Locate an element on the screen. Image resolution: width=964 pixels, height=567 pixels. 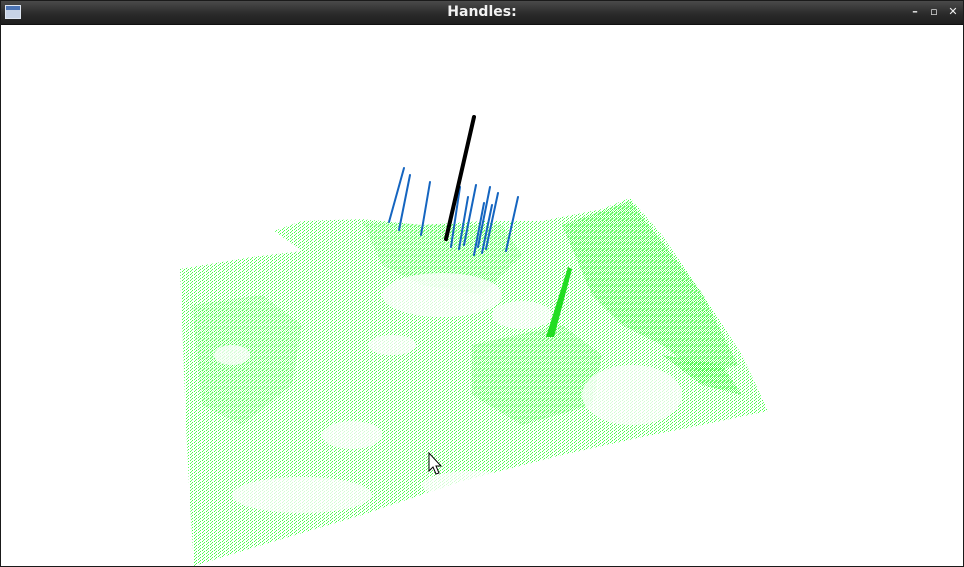
maximize-button: ▫ is located at coordinates (934, 12).